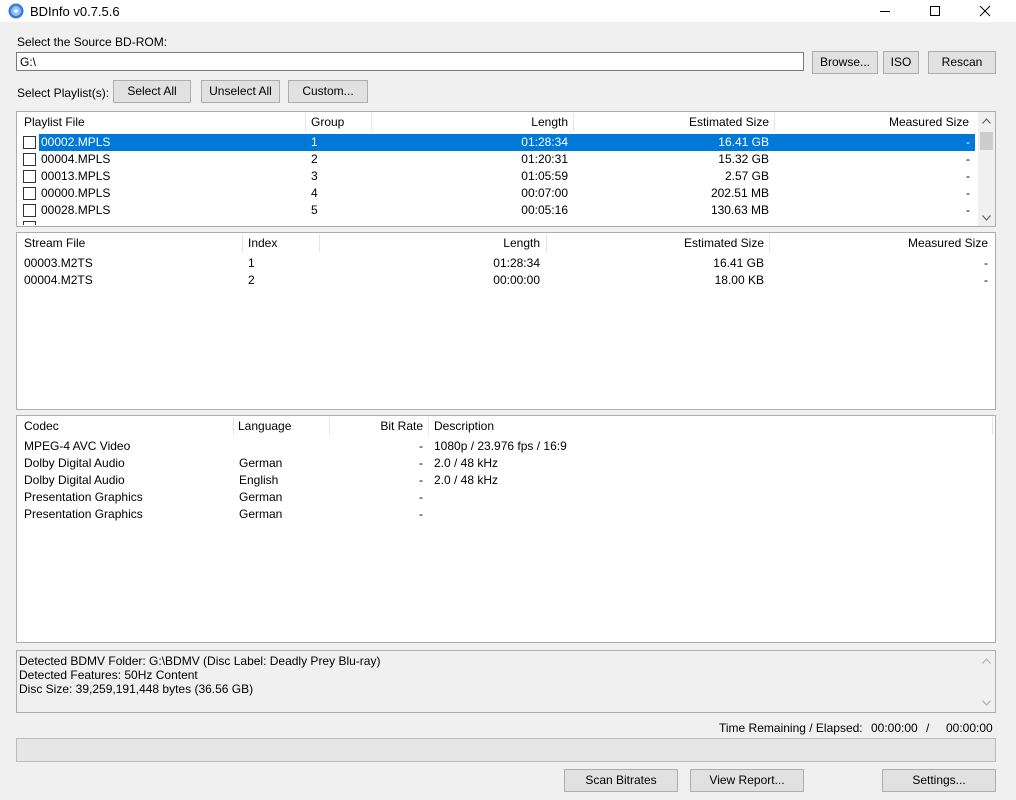 This screenshot has width=1016, height=800. Describe the element at coordinates (410, 61) in the screenshot. I see `source-path-input: G:\` at that location.